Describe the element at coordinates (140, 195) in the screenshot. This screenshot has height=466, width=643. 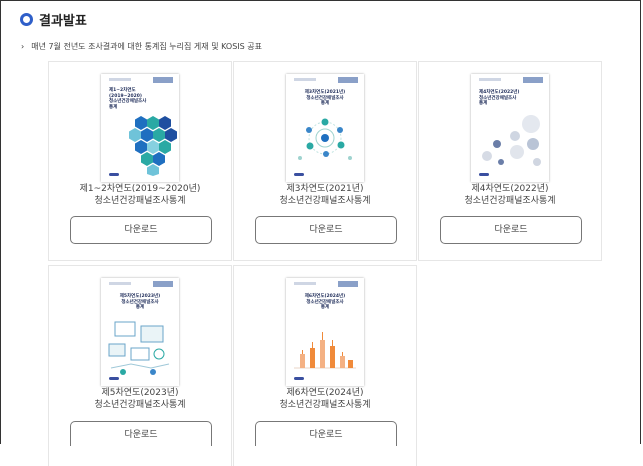
I see `card-title: 제1~2차연도(2019~2020년) 청소년건강패널조사통계` at that location.